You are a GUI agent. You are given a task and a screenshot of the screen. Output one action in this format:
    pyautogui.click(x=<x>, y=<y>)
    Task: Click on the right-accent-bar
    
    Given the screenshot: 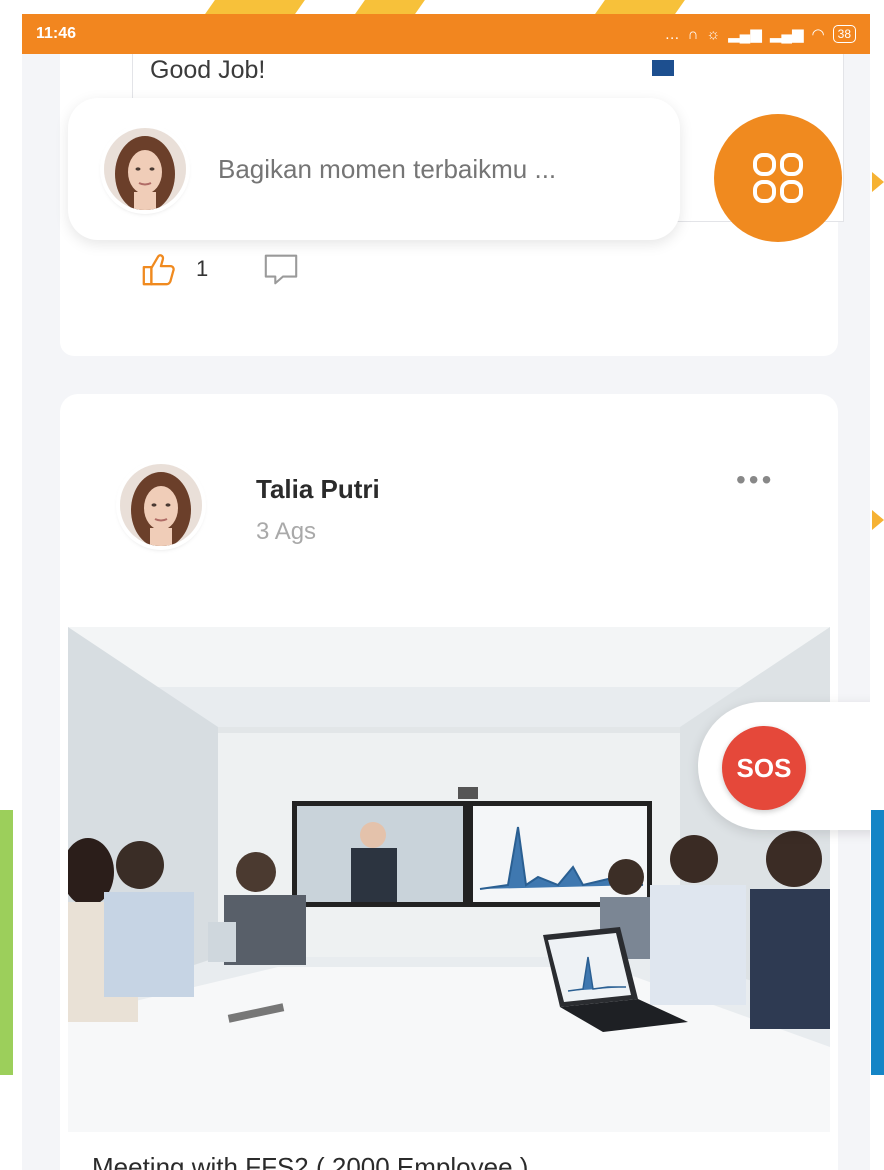 What is the action you would take?
    pyautogui.click(x=877, y=942)
    